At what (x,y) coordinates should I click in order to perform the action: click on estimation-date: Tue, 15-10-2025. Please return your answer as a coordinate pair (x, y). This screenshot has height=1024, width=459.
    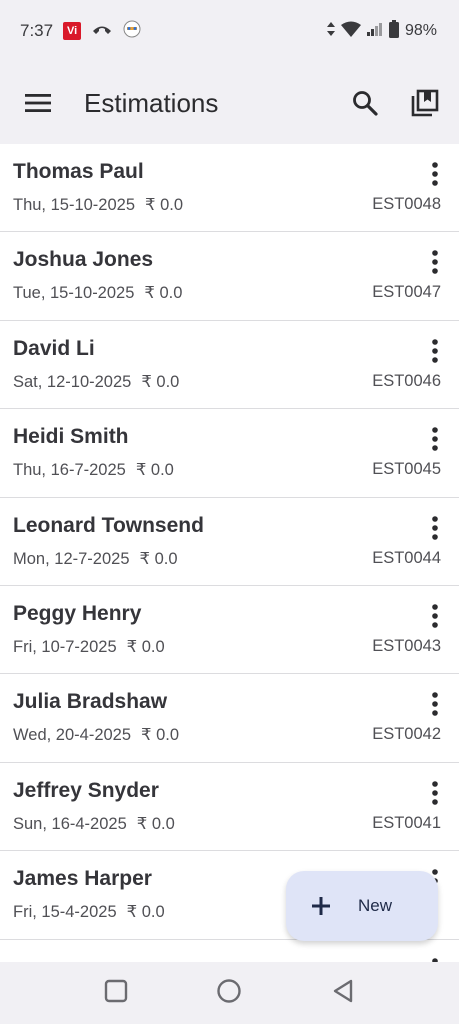
    Looking at the image, I should click on (74, 293).